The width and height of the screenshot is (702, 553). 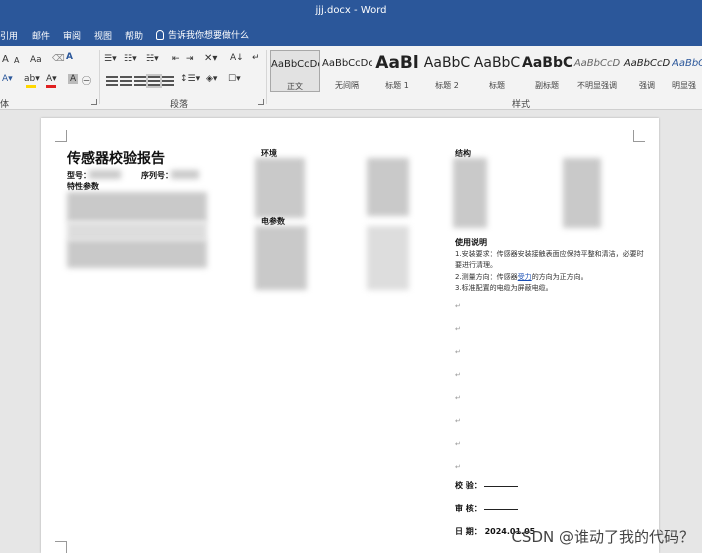 I want to click on style-name: 标题, so click(x=497, y=85).